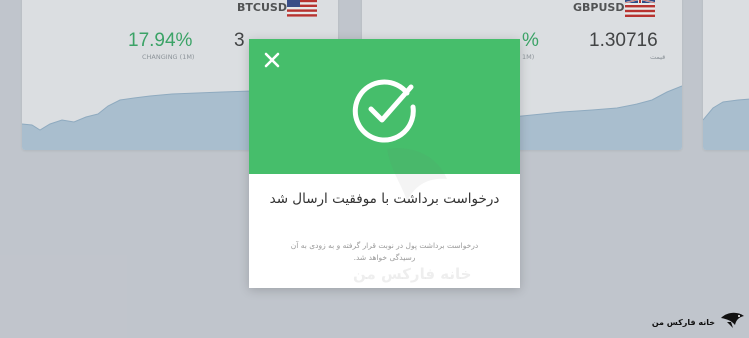 This screenshot has height=338, width=749. I want to click on logo-text: خانه فارکس من, so click(683, 322).